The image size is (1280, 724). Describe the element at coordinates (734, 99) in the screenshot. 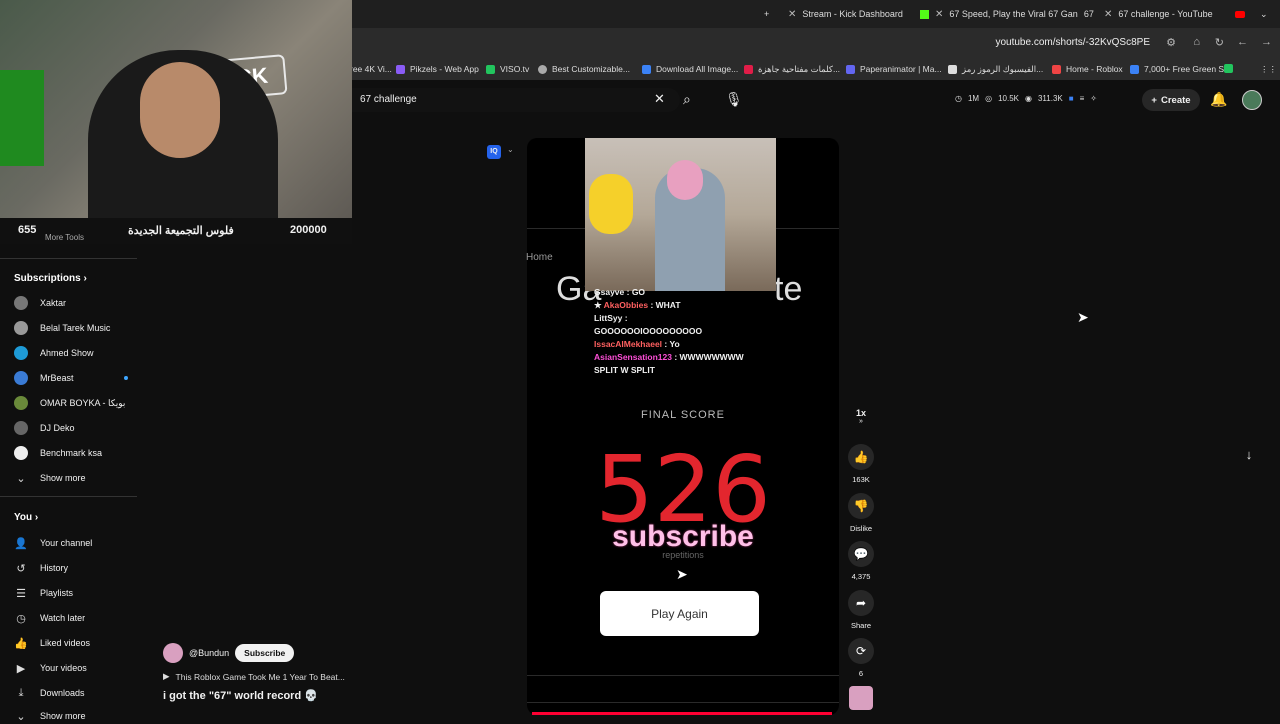

I see `microphone-icon: 🎙` at that location.